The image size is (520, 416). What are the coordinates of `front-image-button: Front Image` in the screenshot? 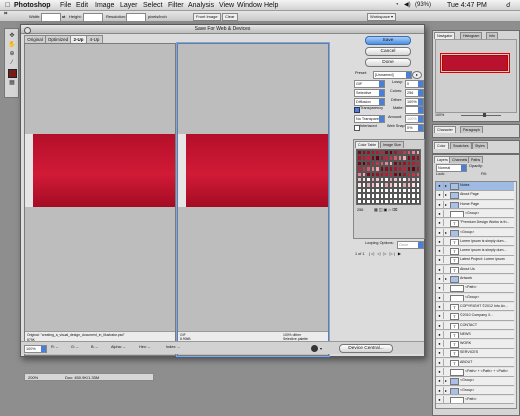 It's located at (207, 17).